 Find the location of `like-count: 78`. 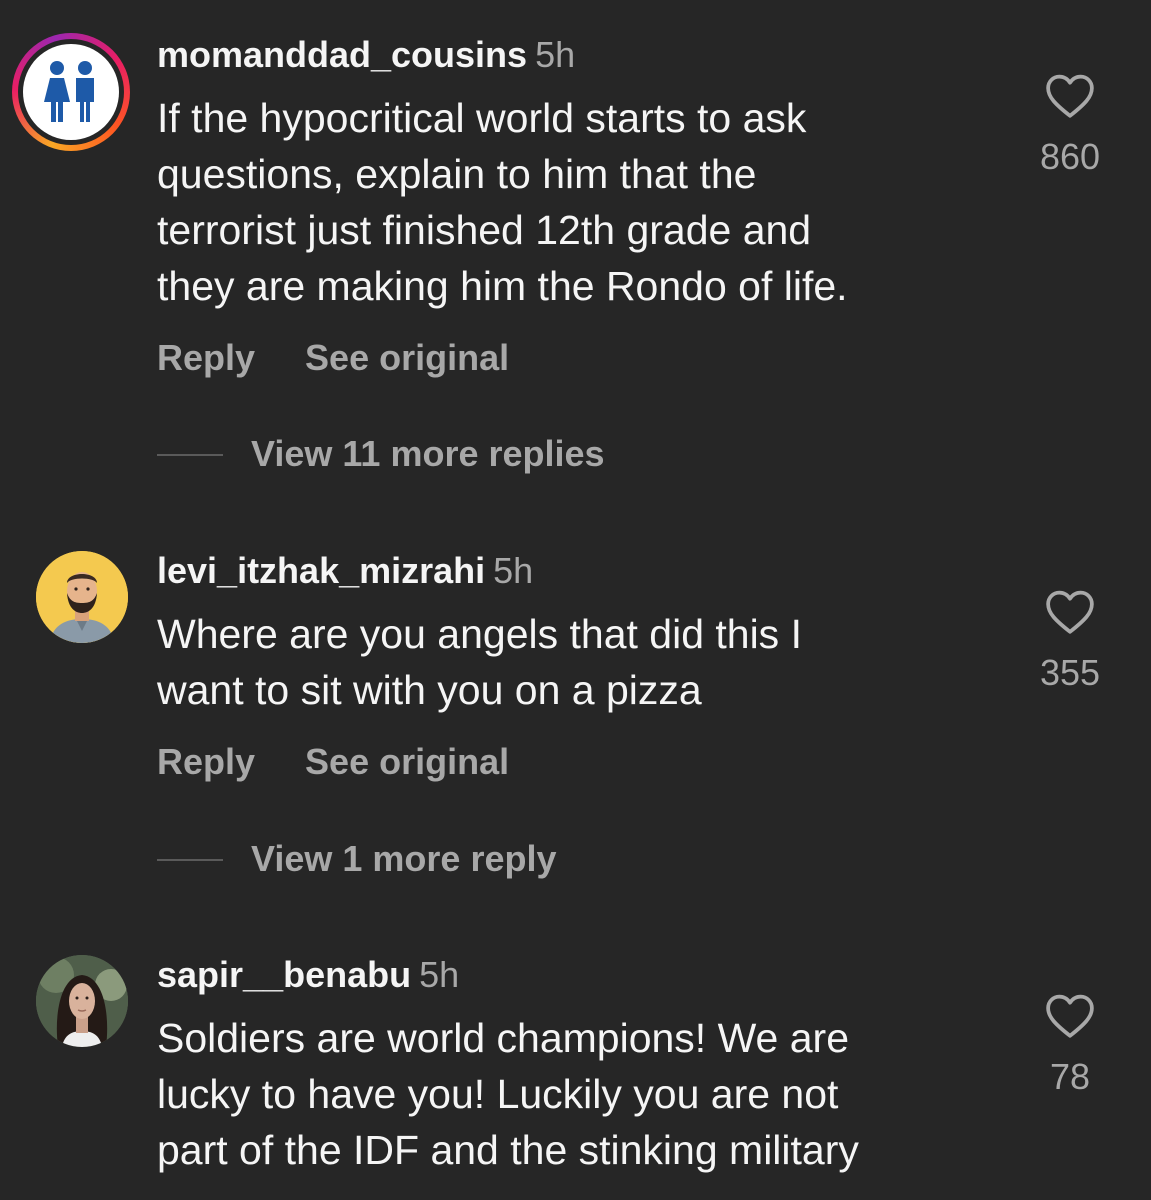

like-count: 78 is located at coordinates (1070, 1076).